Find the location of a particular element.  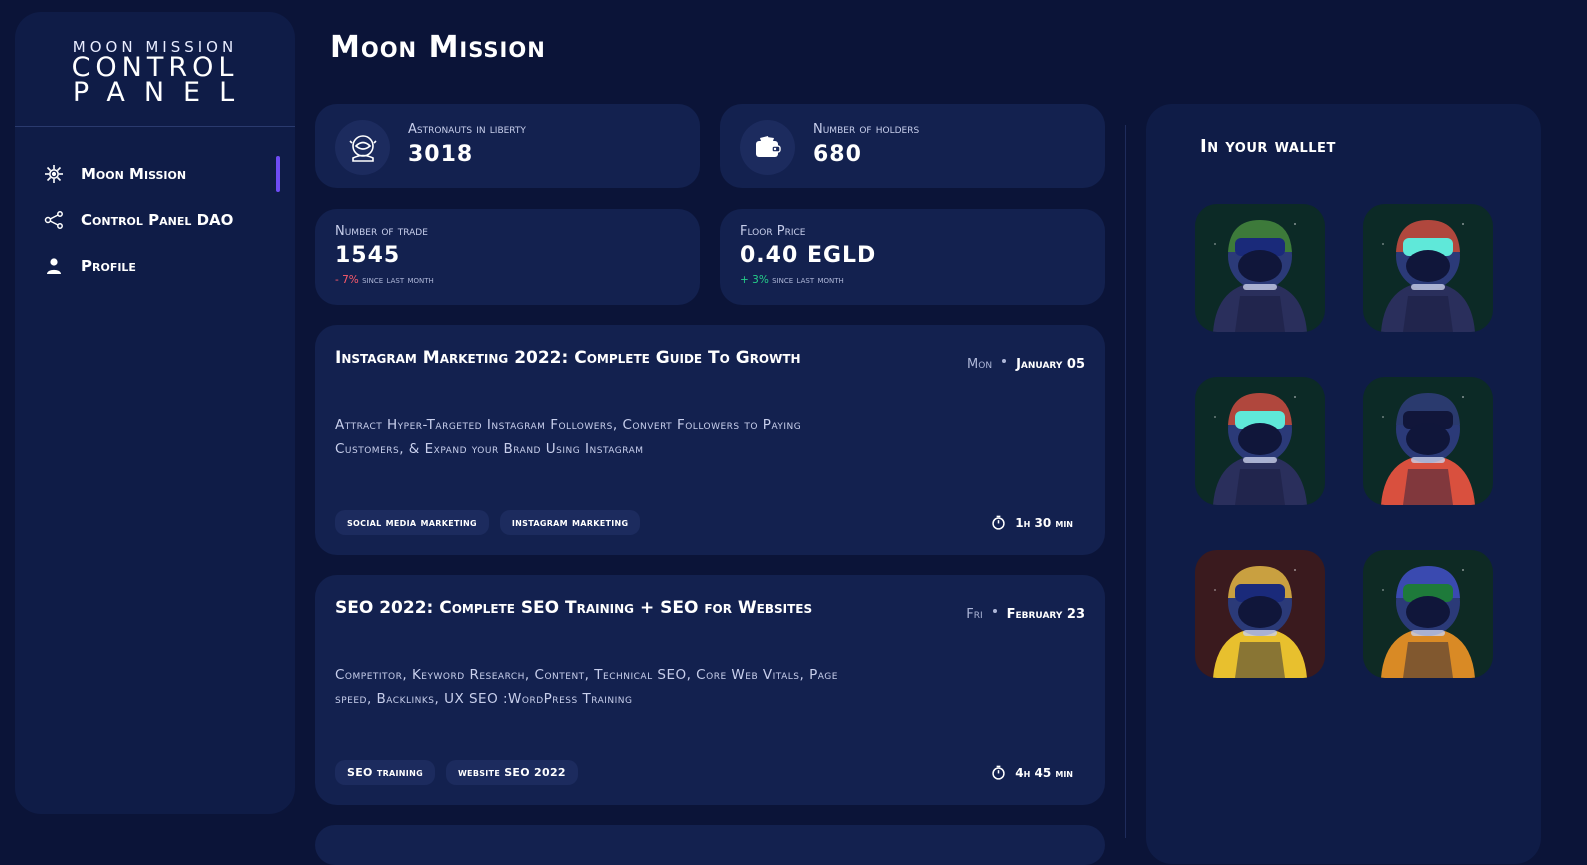

sidebar-item-control-panel-dao: Control Panel DAO is located at coordinates (155, 220).